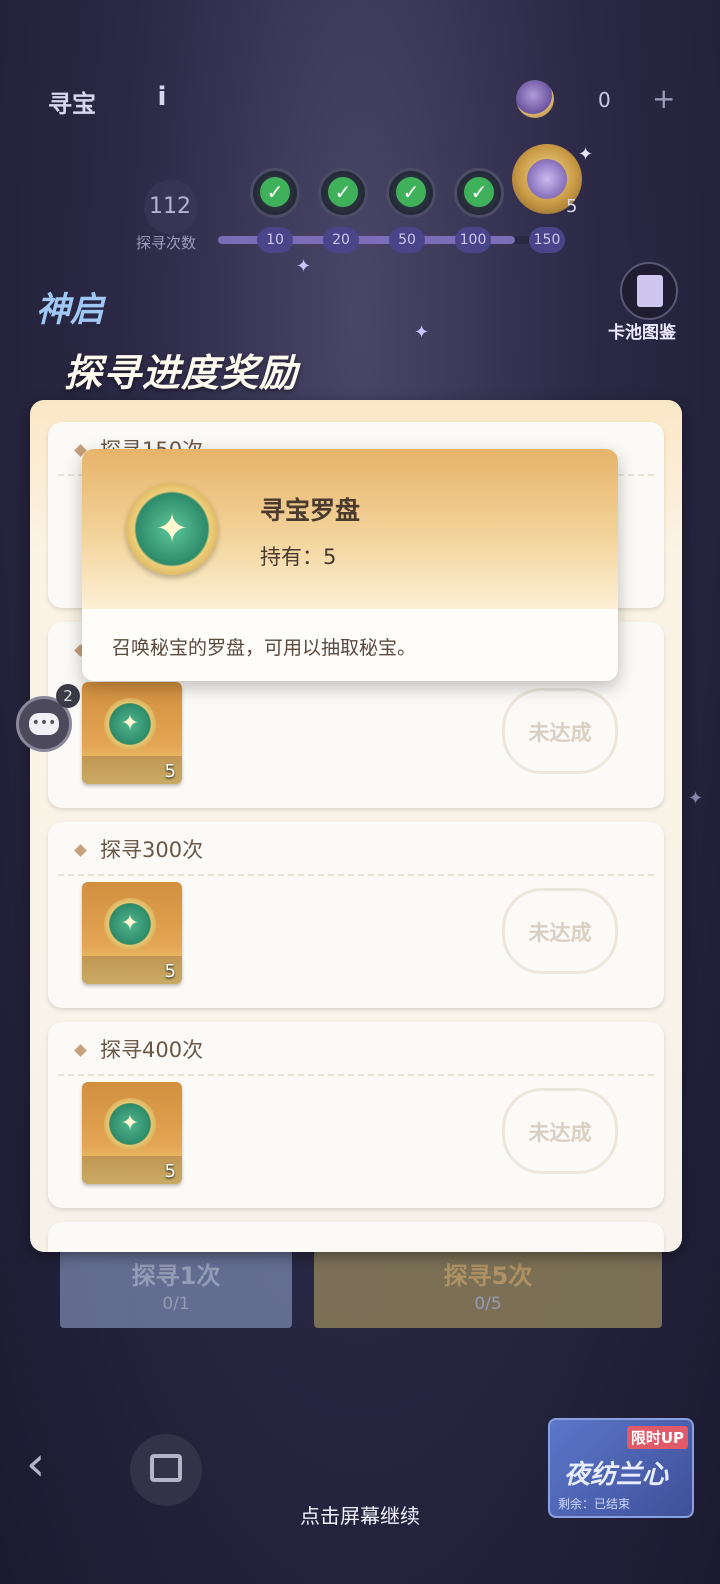 The width and height of the screenshot is (720, 1584). What do you see at coordinates (407, 240) in the screenshot?
I see `milestone-label: 50` at bounding box center [407, 240].